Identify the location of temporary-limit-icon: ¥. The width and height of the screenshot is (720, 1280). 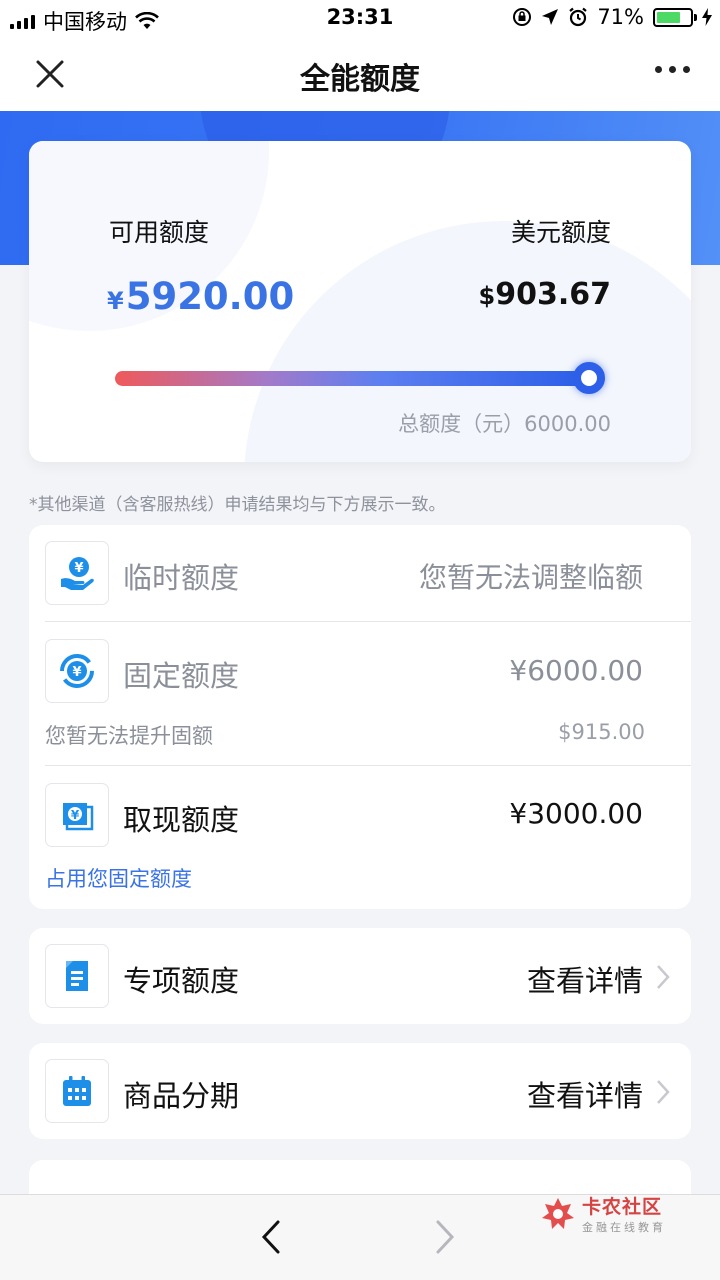
(77, 573).